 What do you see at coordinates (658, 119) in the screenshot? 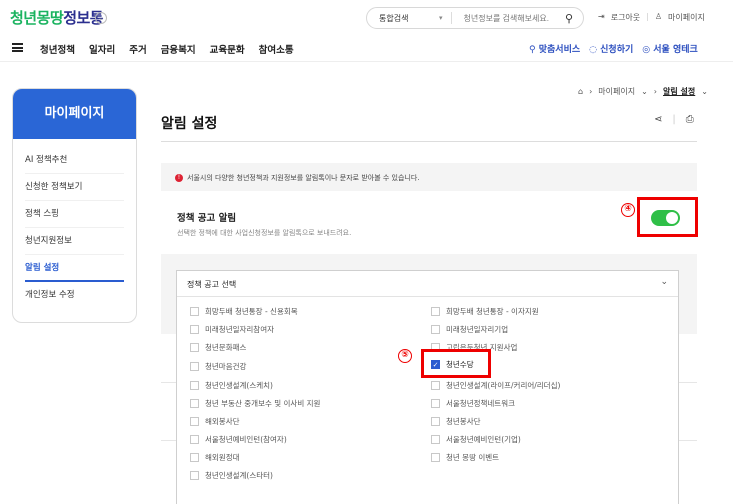
I see `share-icon: ⋖` at bounding box center [658, 119].